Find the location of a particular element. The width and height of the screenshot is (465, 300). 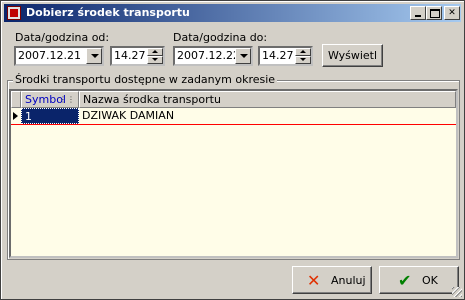

cell-symbol: 1 is located at coordinates (50, 116).